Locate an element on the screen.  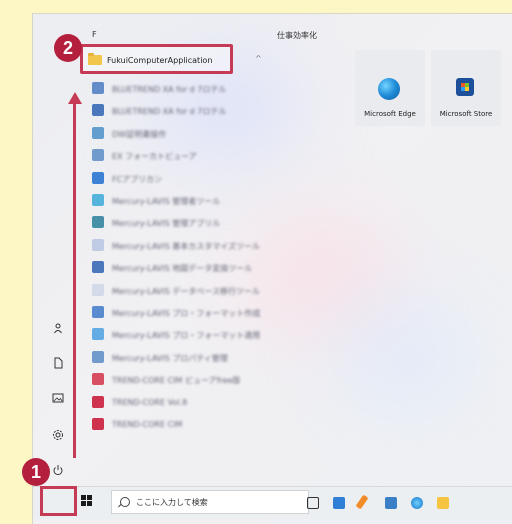
user-icon is located at coordinates (58, 328).